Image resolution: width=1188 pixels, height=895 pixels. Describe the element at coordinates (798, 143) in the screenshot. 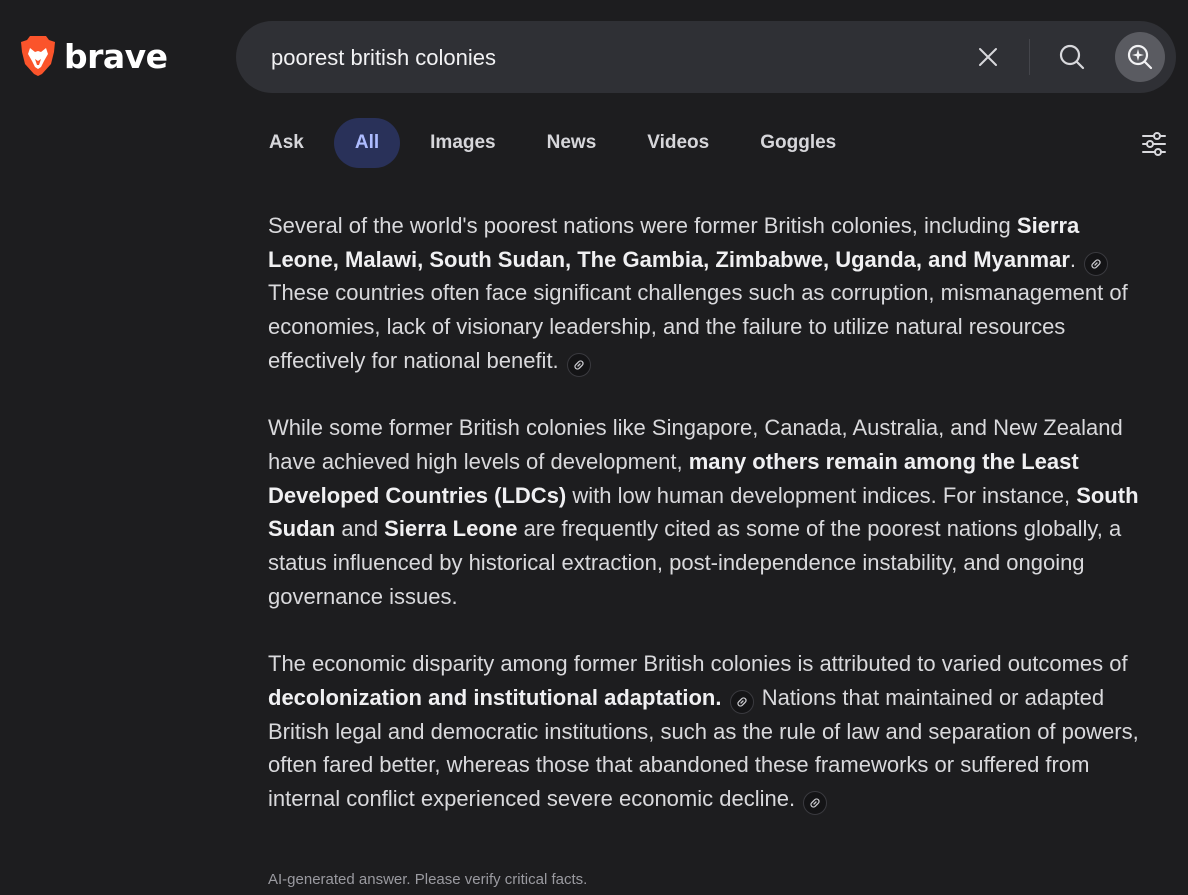

I see `tab-goggles: Goggles` at that location.